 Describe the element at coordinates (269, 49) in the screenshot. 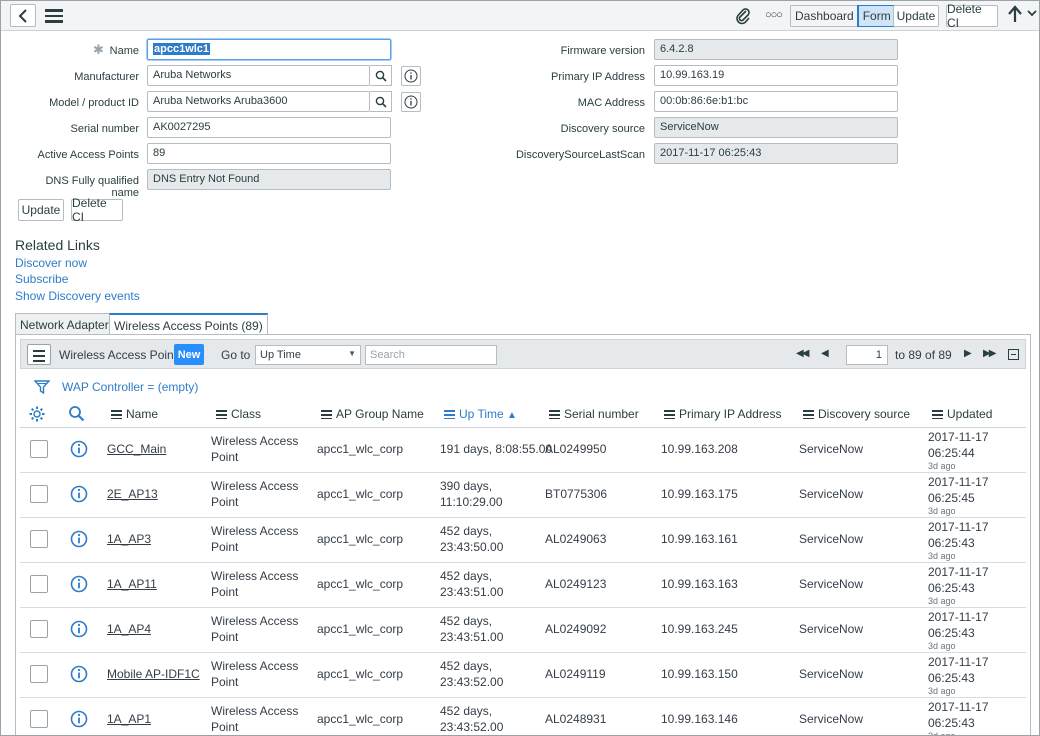

I see `name-field: apcc1wlc1` at that location.